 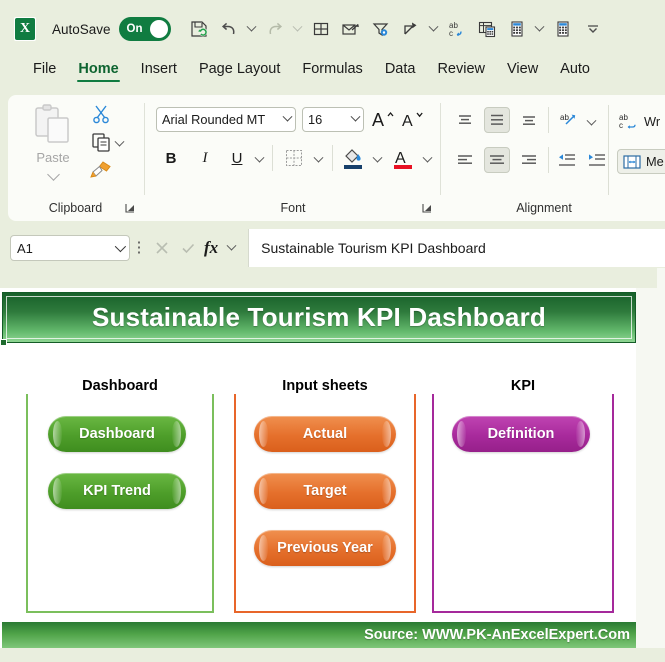 What do you see at coordinates (627, 121) in the screenshot?
I see `wrap-text-icon: ab c` at bounding box center [627, 121].